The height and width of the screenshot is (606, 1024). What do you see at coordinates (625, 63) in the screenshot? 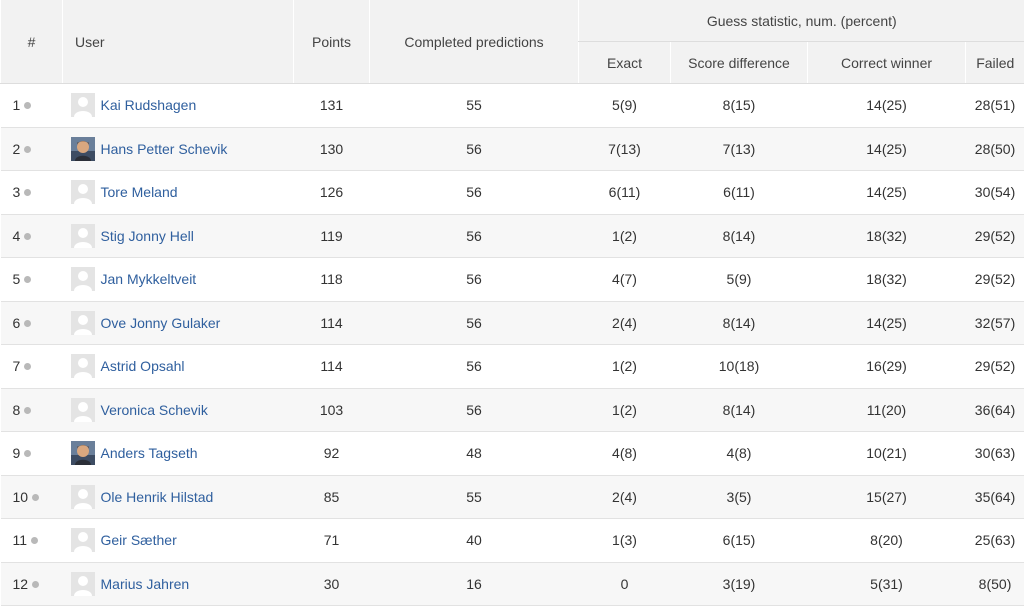
I see `exact-header: Exact` at bounding box center [625, 63].